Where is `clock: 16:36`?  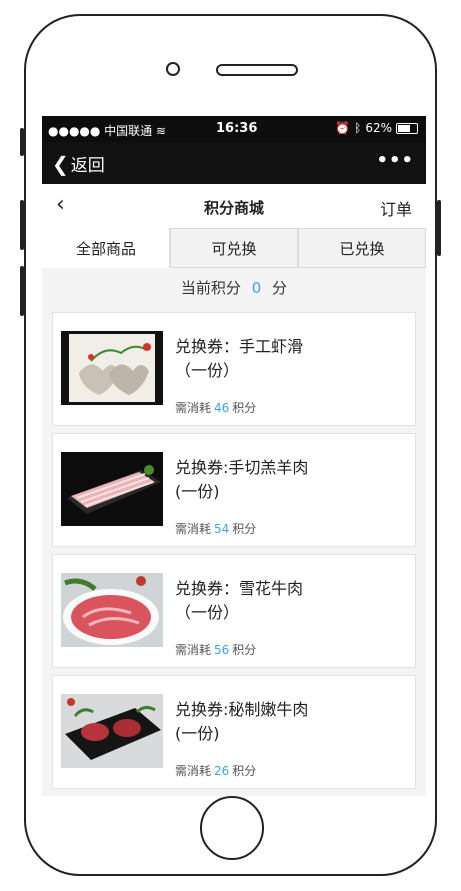
clock: 16:36 is located at coordinates (237, 128).